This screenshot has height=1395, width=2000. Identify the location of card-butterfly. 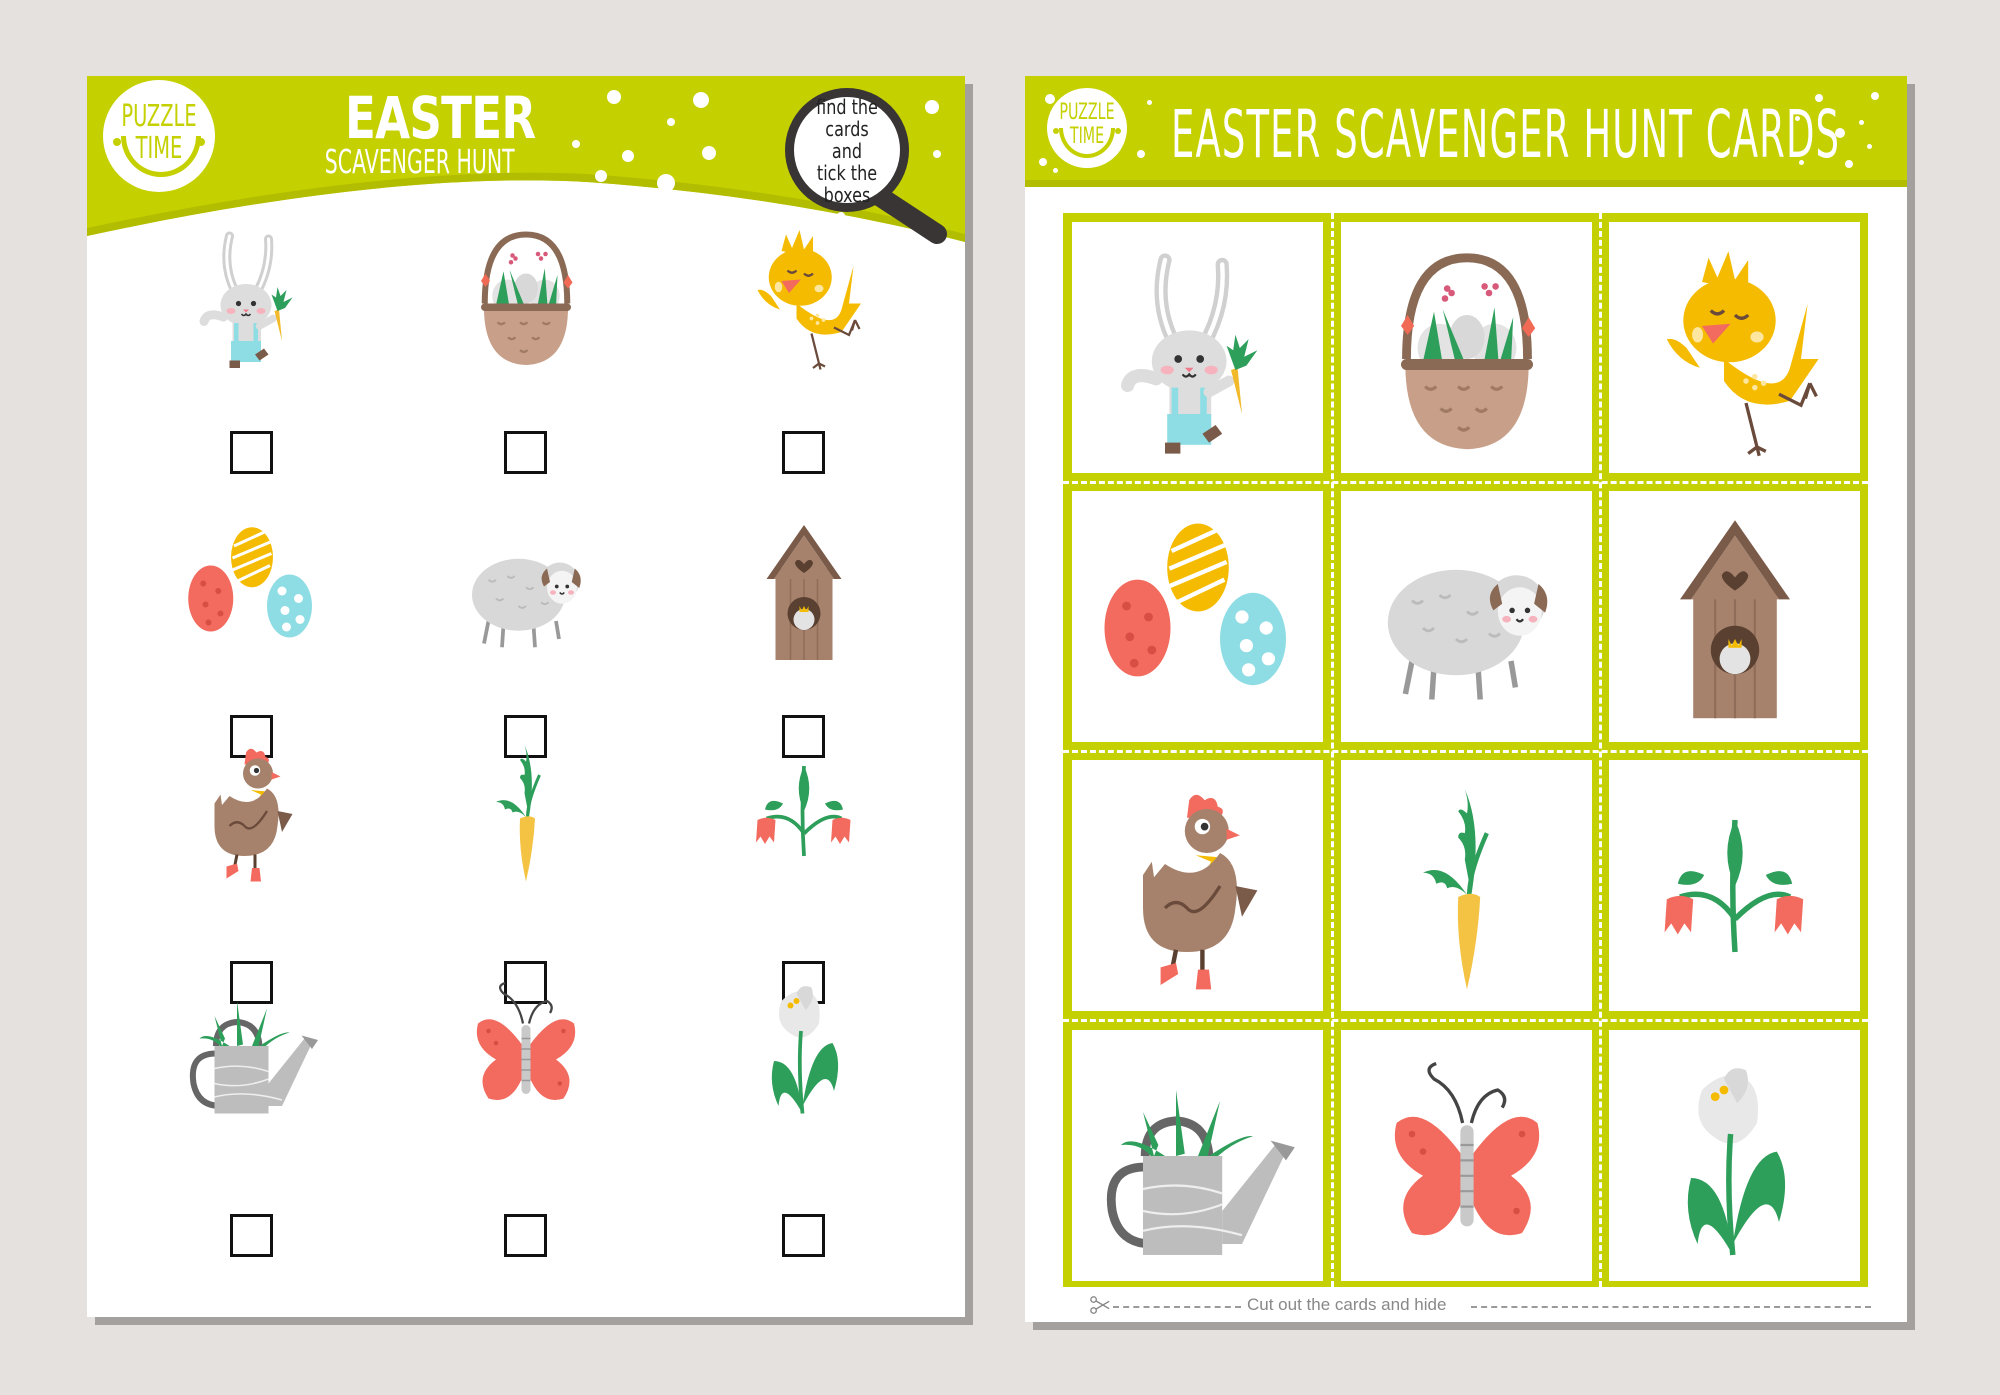
(1466, 1155).